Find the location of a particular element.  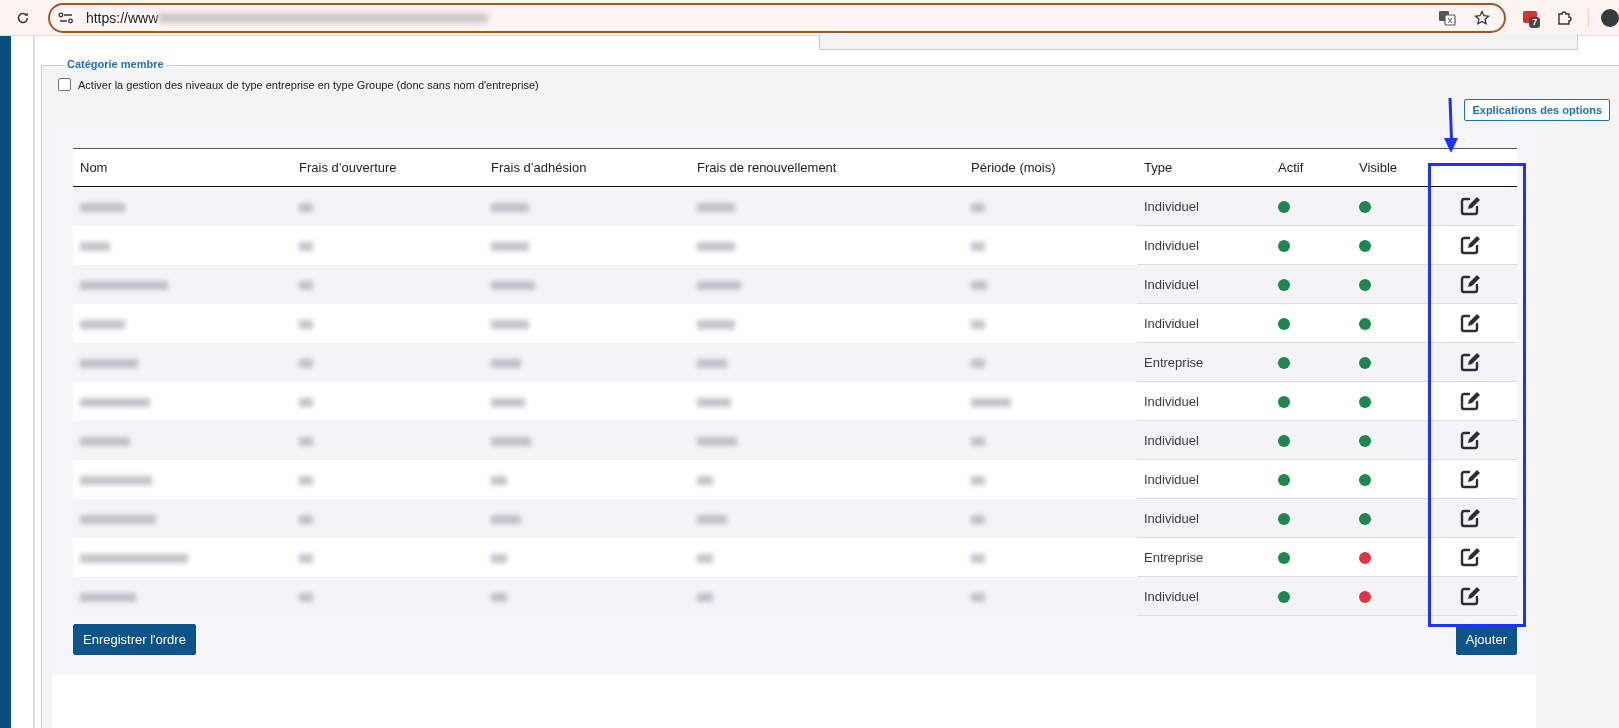

url-text: https://www is located at coordinates (122, 17).